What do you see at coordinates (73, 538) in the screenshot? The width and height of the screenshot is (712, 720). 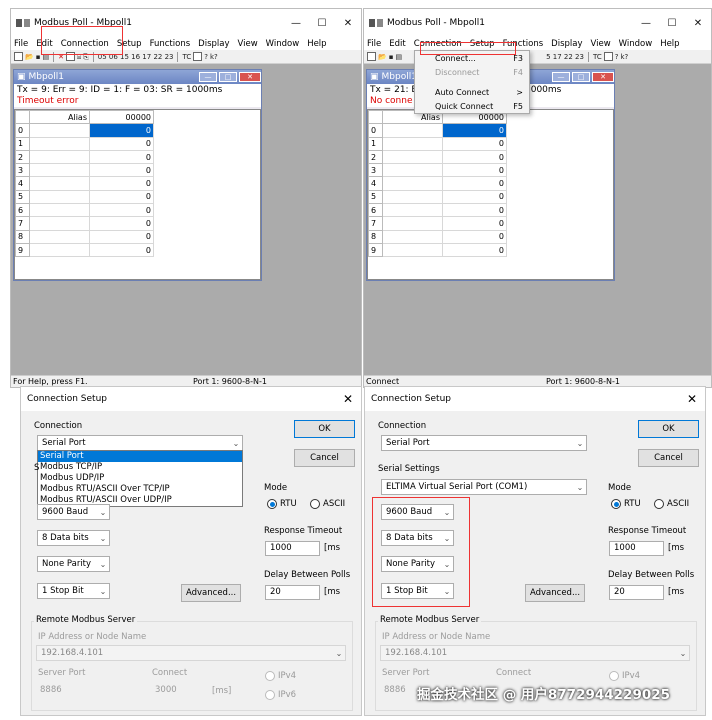 I see `data-bits-select: 8 Data bits ⌄` at bounding box center [73, 538].